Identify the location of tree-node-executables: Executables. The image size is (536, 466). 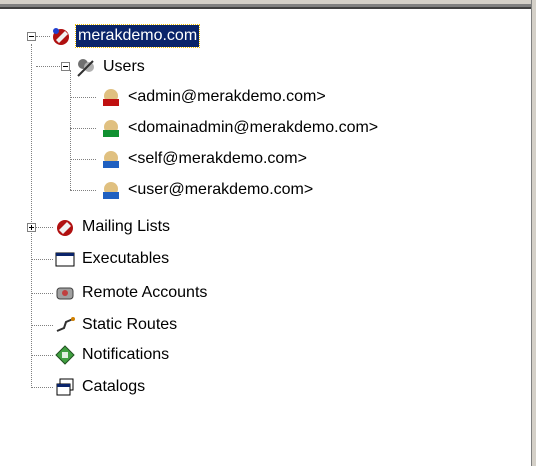
(112, 259).